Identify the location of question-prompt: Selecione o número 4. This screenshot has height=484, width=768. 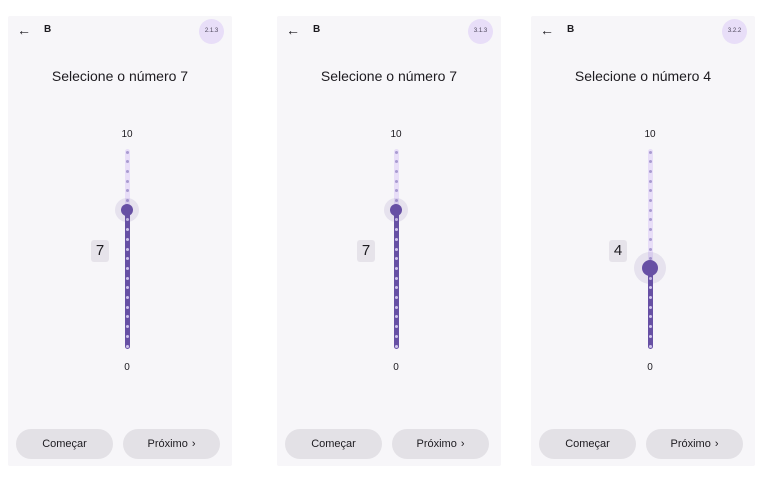
(643, 76).